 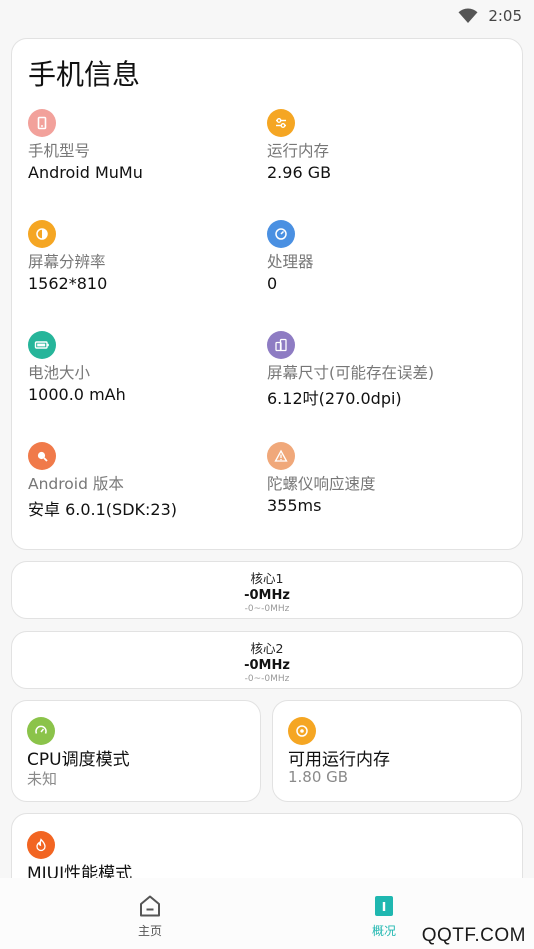 What do you see at coordinates (298, 151) in the screenshot?
I see `info-label: 运行内存` at bounding box center [298, 151].